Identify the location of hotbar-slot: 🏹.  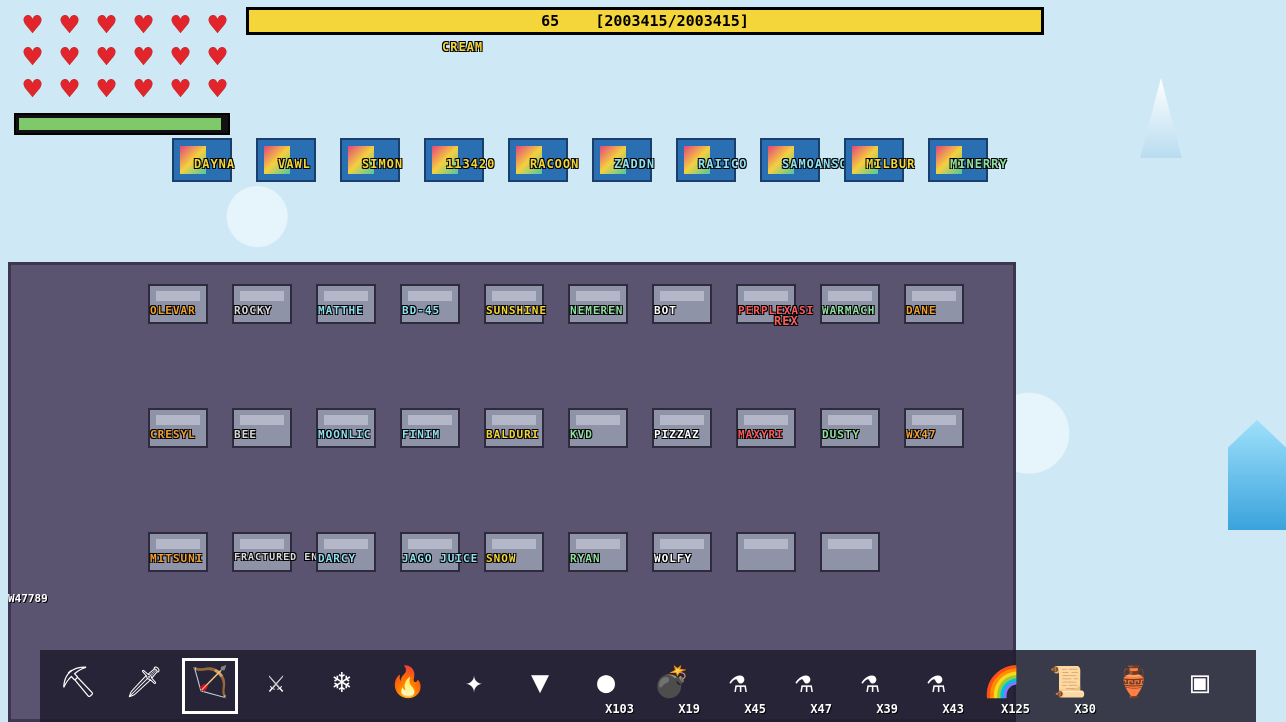
(210, 686).